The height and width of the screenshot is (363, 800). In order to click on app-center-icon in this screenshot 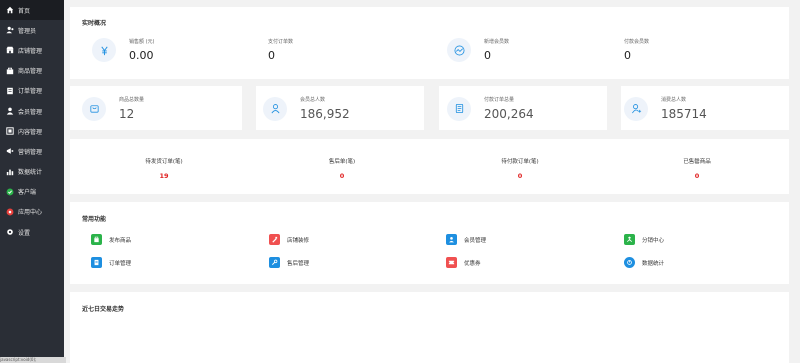, I will do `click(9, 211)`.